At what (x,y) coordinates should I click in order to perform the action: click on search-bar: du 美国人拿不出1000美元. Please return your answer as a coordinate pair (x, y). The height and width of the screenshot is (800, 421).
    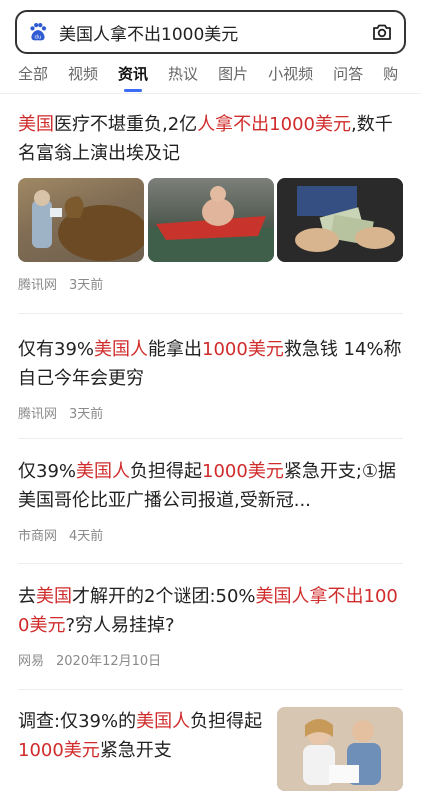
    Looking at the image, I should click on (210, 32).